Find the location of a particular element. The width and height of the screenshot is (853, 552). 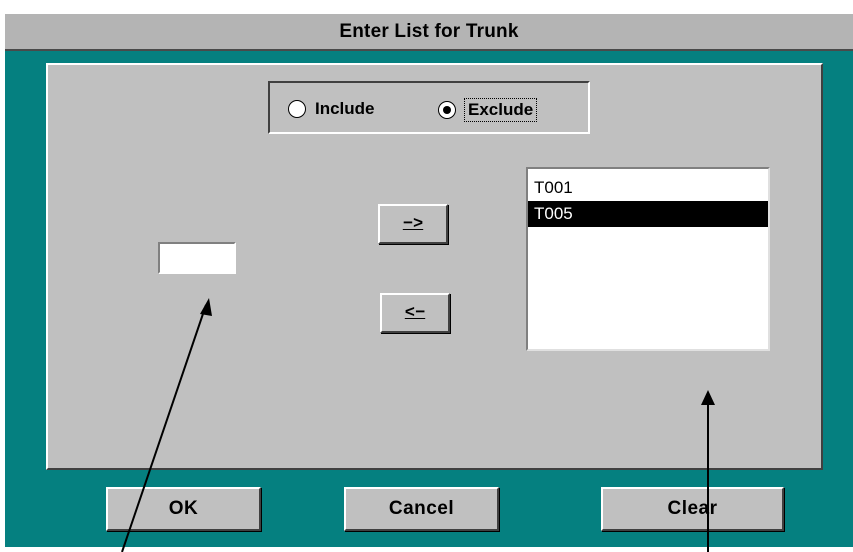

annotation-arrowhead-right is located at coordinates (708, 397).